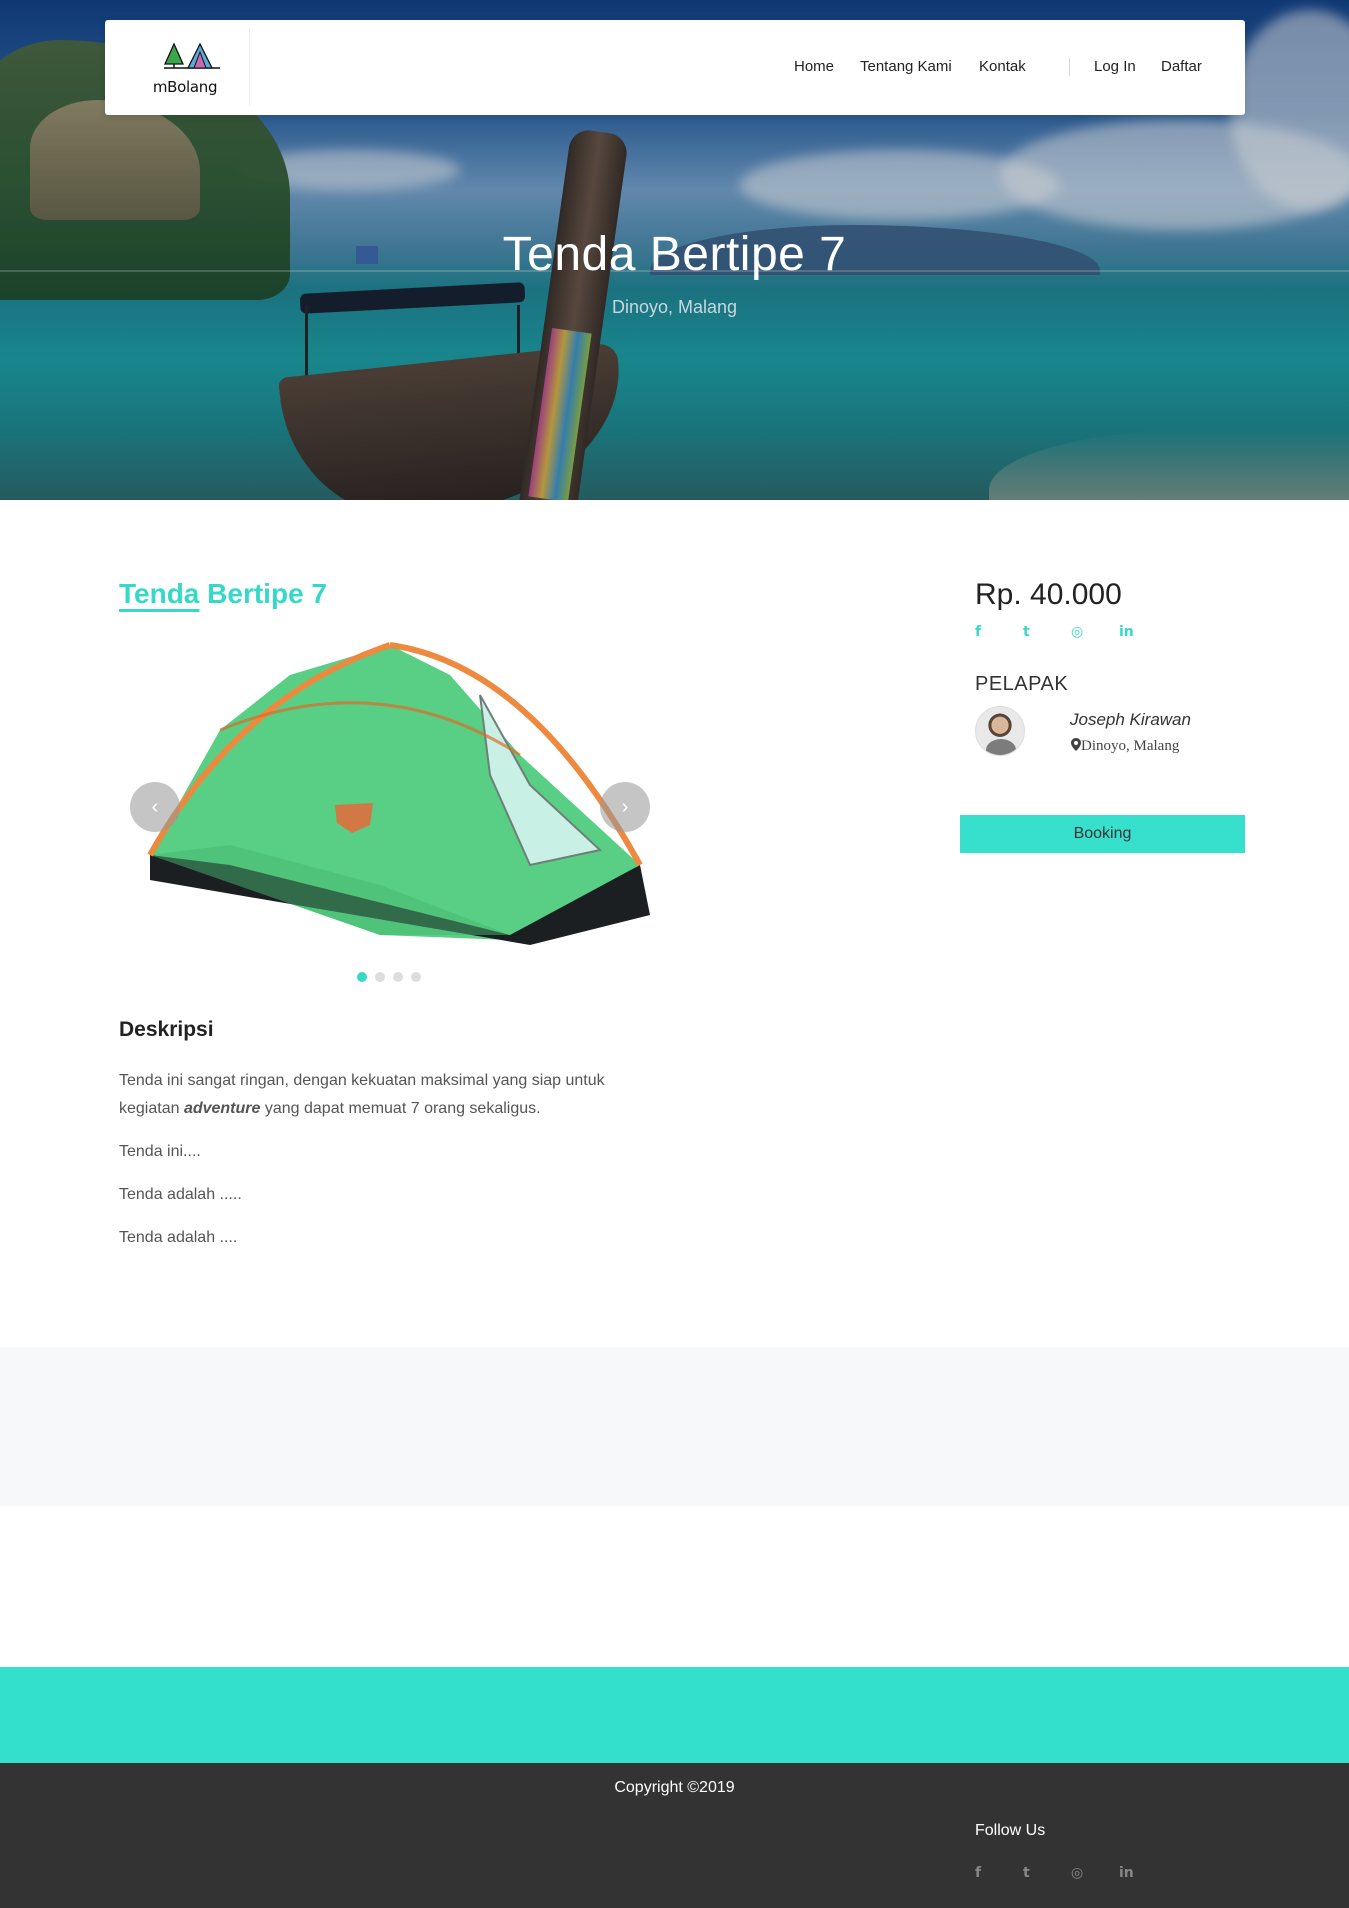 This screenshot has height=1908, width=1349. What do you see at coordinates (1181, 66) in the screenshot?
I see `nav-register: Daftar` at bounding box center [1181, 66].